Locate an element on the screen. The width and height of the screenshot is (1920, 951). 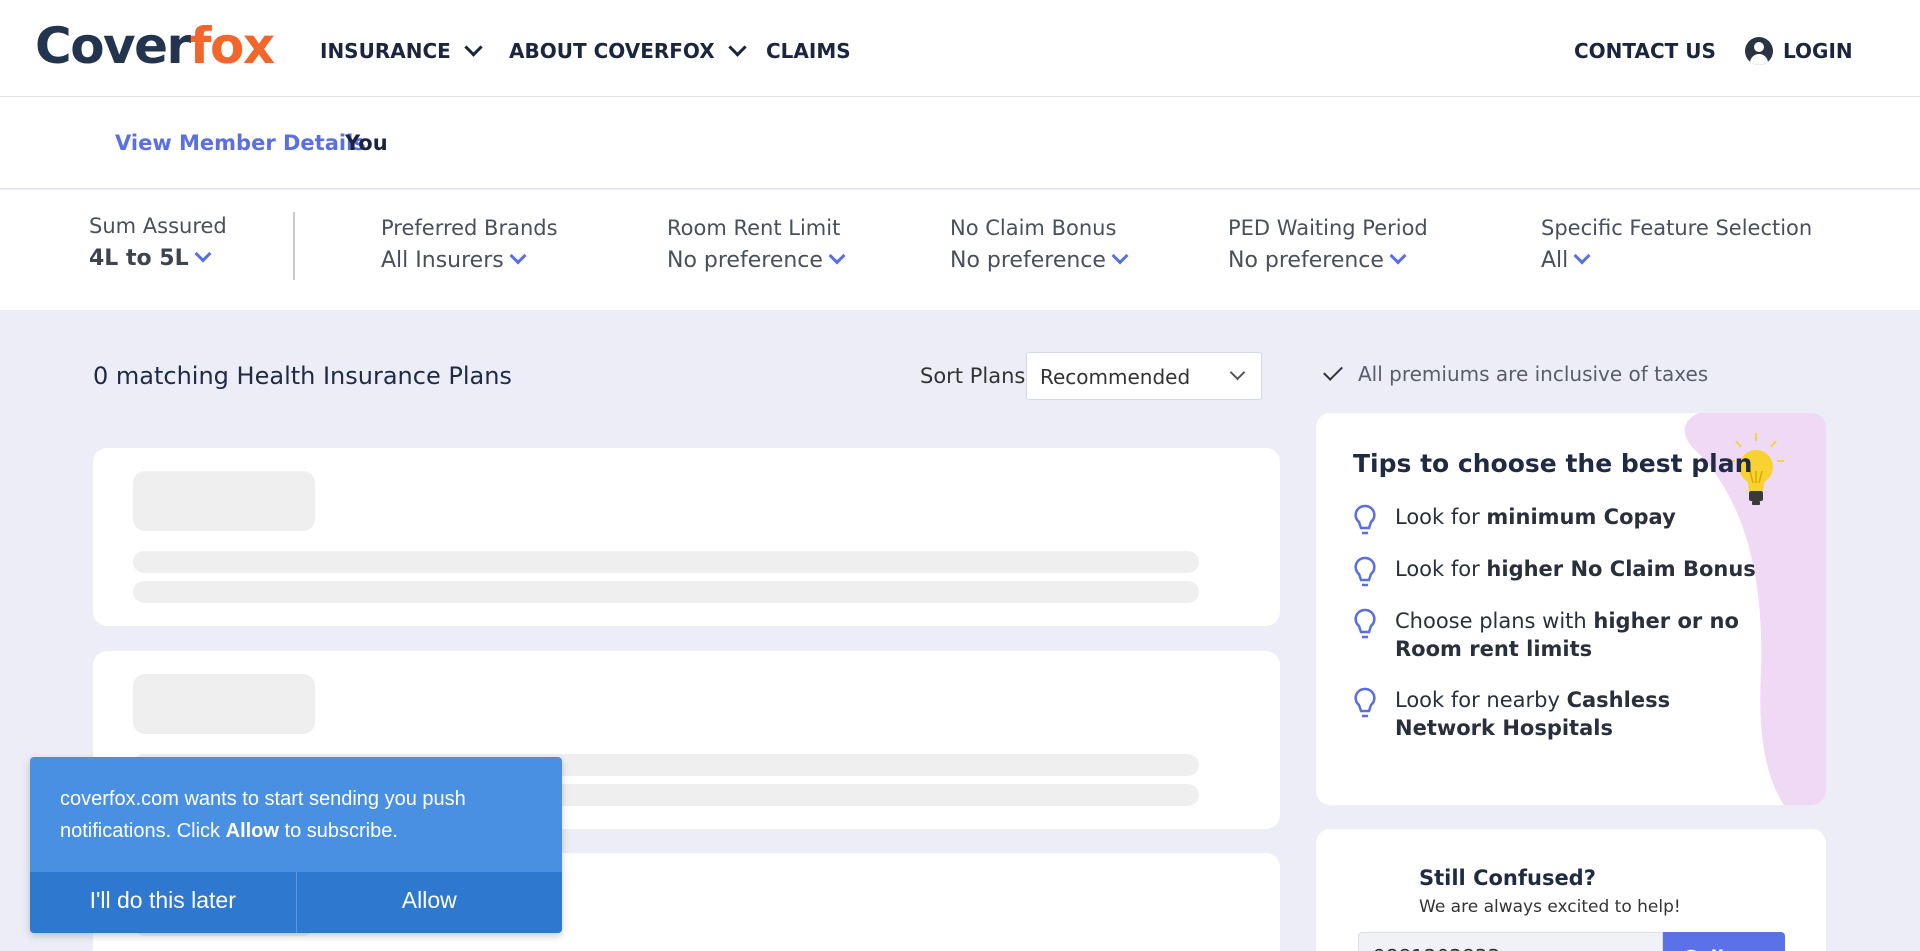
sort-selected-value: Recommended is located at coordinates (1115, 377).